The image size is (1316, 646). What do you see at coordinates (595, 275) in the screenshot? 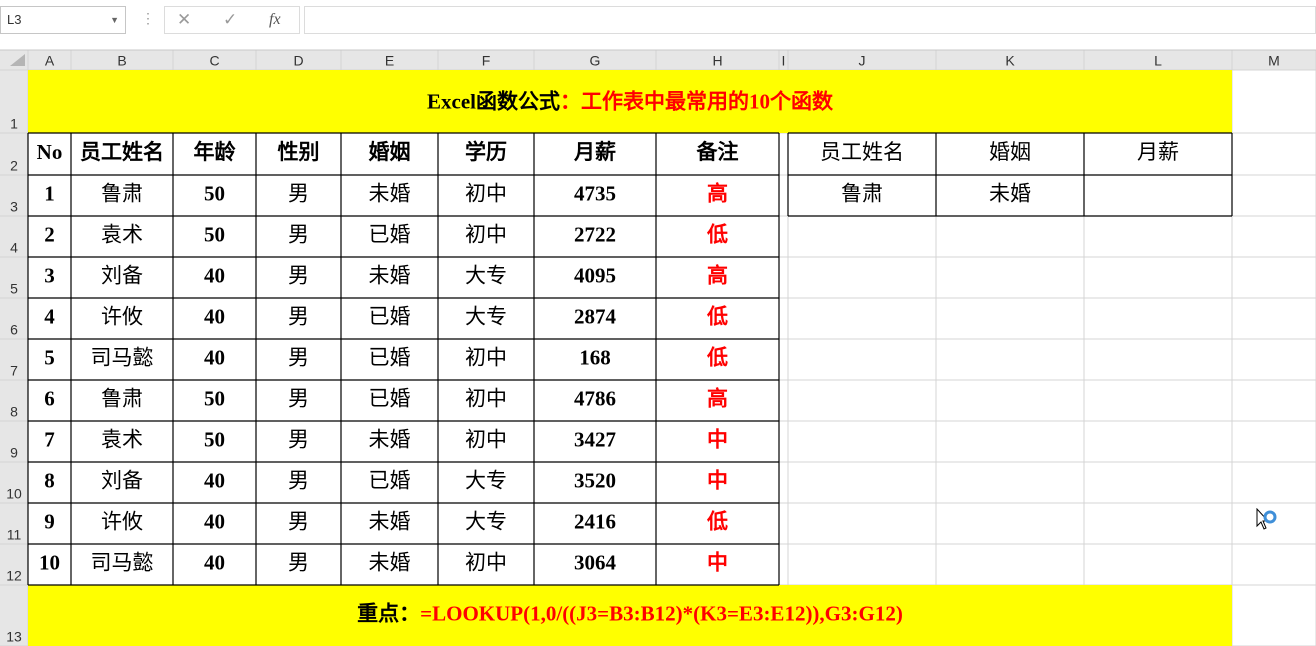
I see `table-cell: 4095` at bounding box center [595, 275].